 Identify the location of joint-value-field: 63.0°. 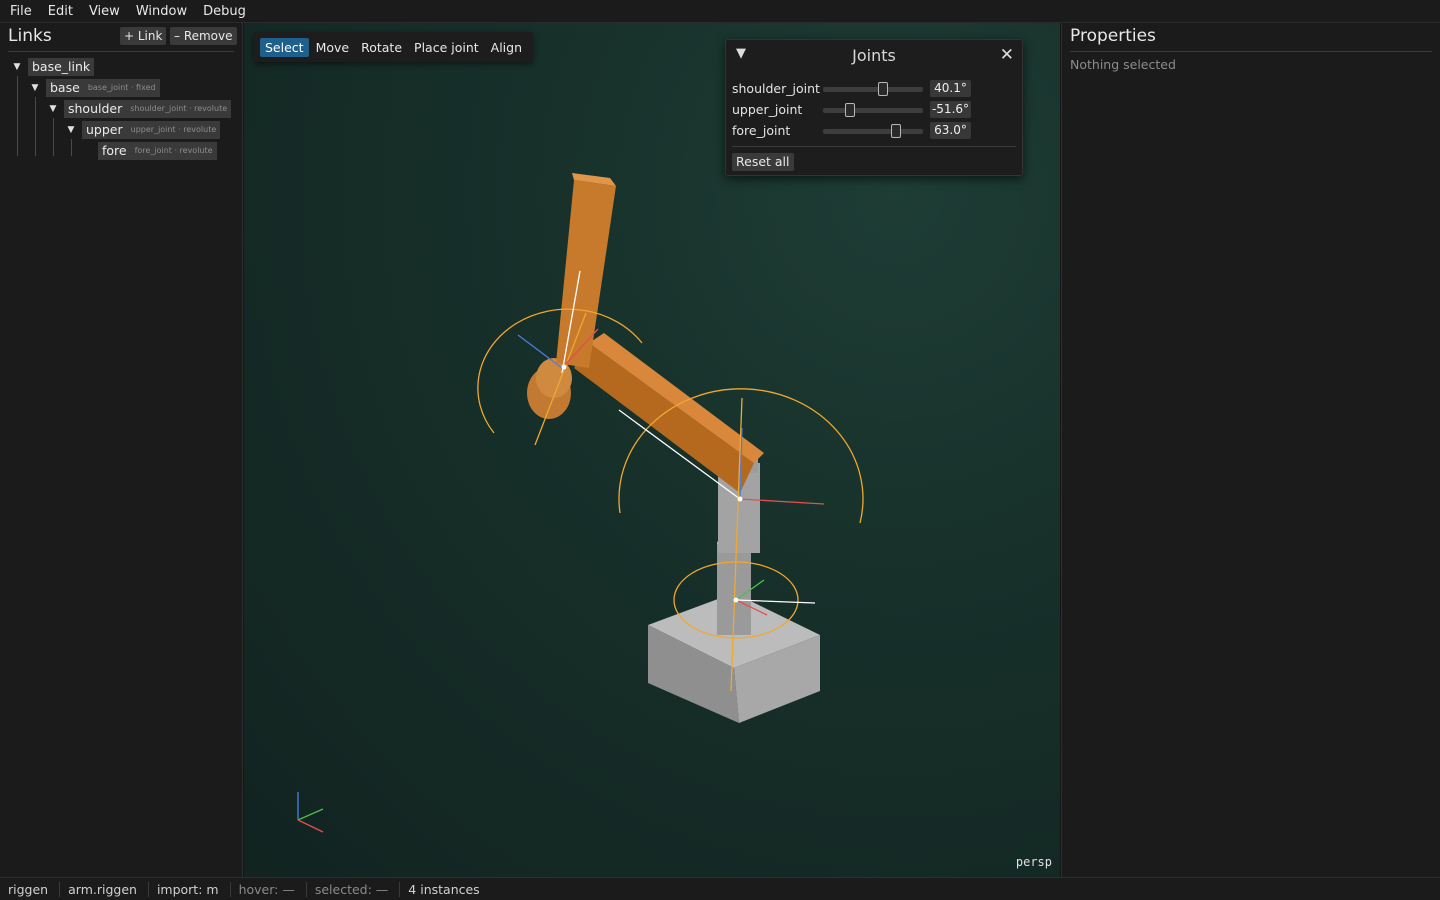
(950, 130).